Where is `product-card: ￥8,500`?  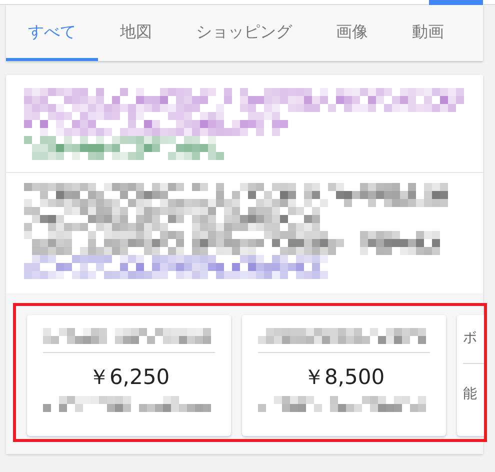
product-card: ￥8,500 is located at coordinates (344, 375).